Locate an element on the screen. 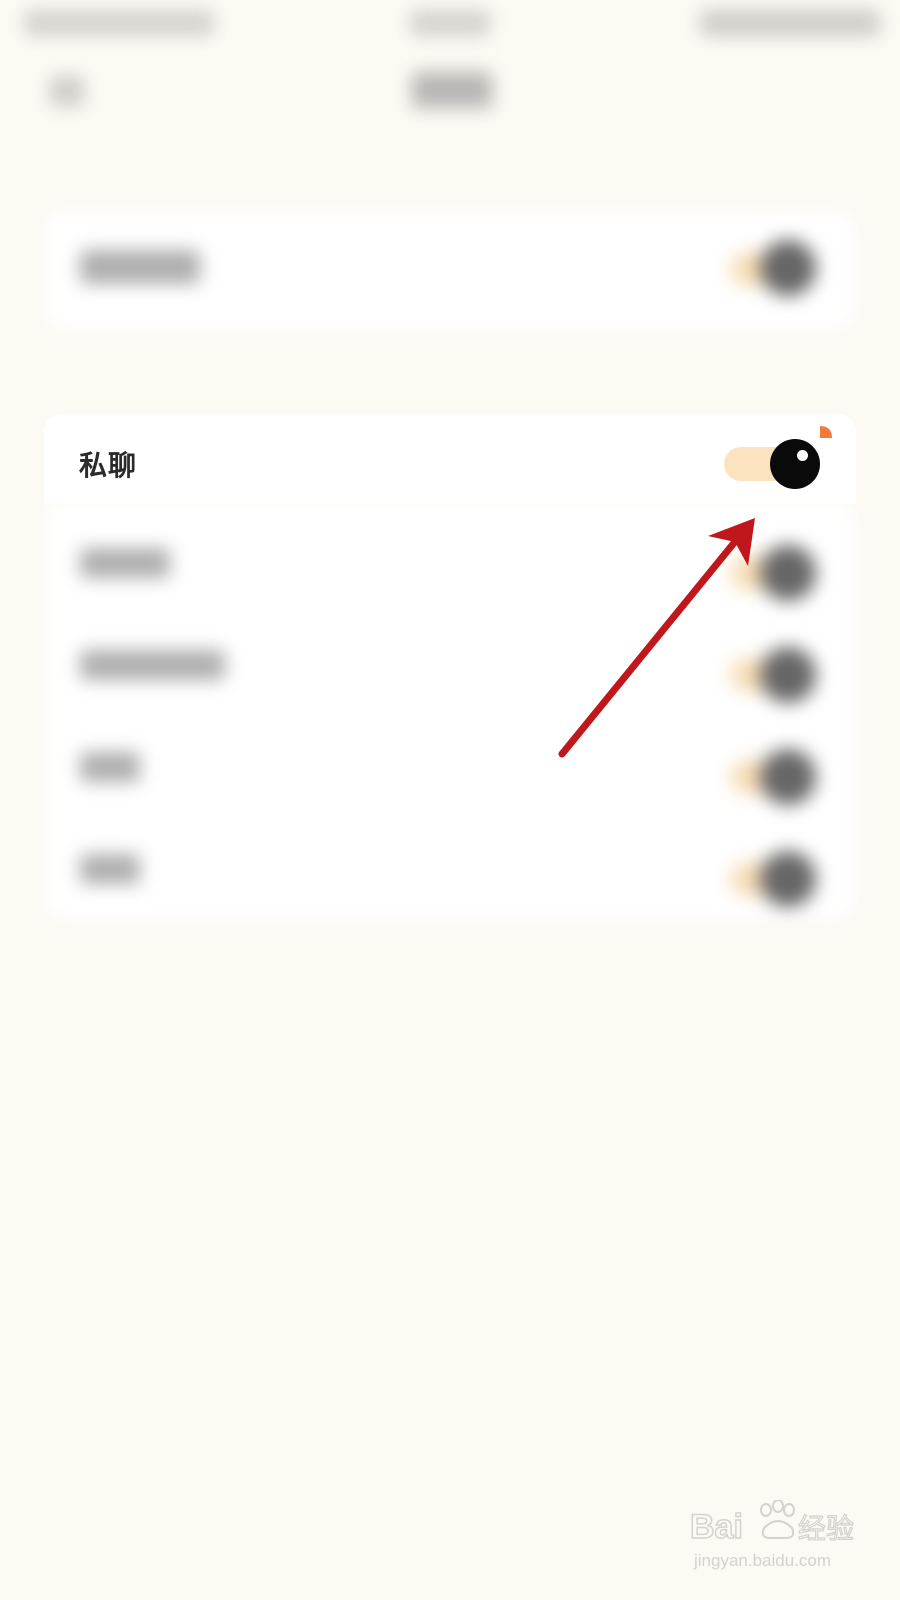 The height and width of the screenshot is (1600, 900). back-icon is located at coordinates (67, 91).